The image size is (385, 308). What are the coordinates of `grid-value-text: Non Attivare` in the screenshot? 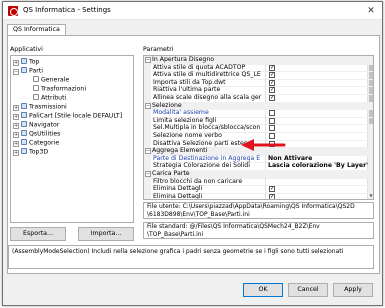 It's located at (290, 158).